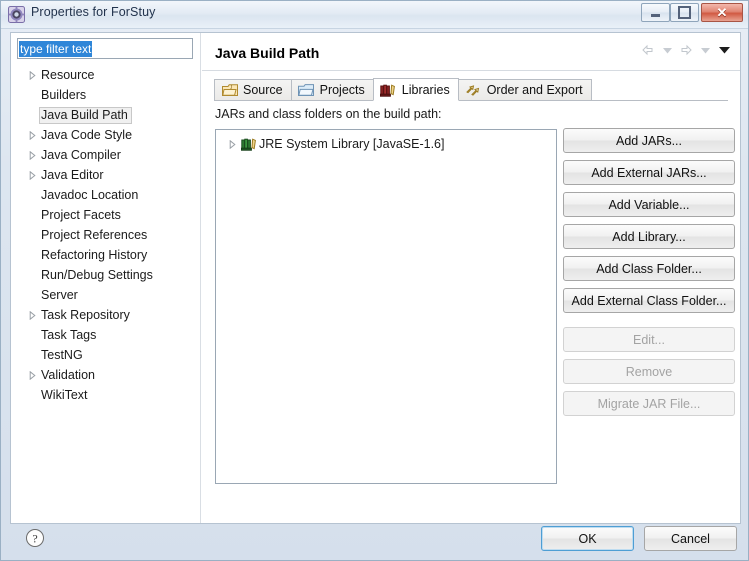 This screenshot has height=561, width=749. I want to click on tab-label: Order and Export, so click(534, 90).